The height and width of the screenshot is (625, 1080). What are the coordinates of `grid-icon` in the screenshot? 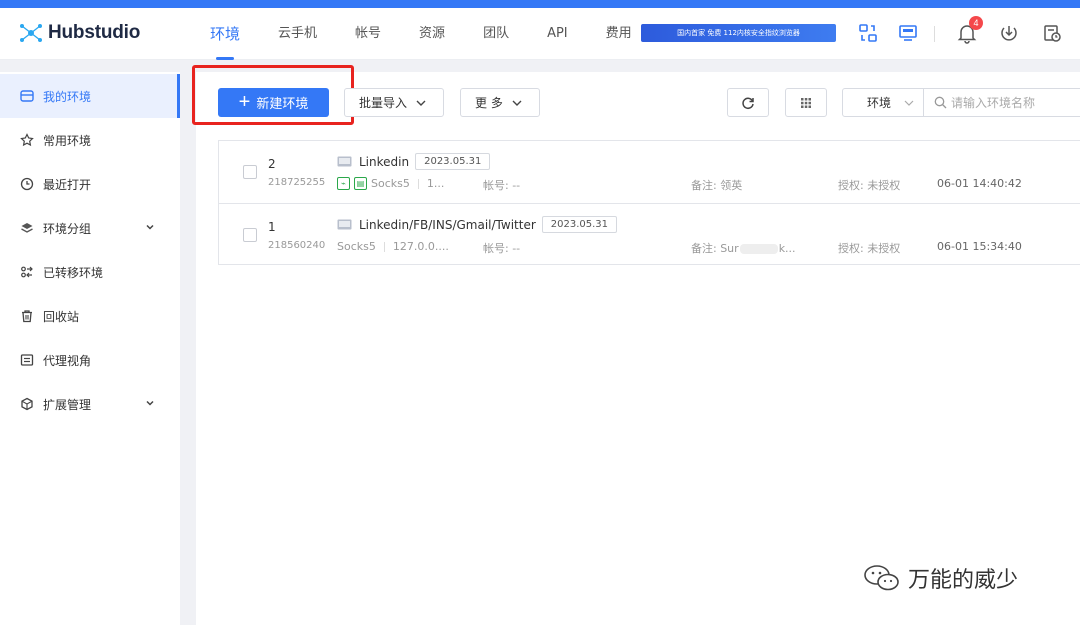 It's located at (806, 102).